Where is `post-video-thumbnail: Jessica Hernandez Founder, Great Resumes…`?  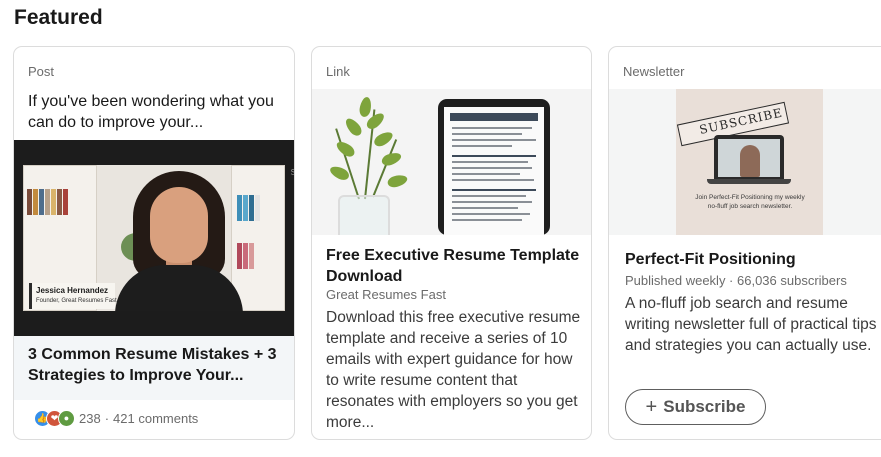
post-video-thumbnail: Jessica Hernandez Founder, Great Resumes… is located at coordinates (154, 238).